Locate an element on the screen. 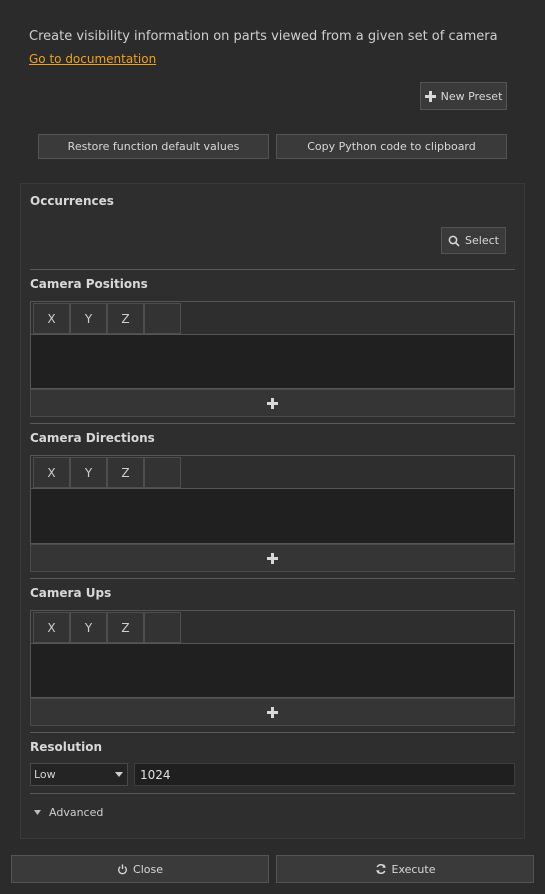 This screenshot has width=545, height=894. camera-ups-table: X Y Z is located at coordinates (272, 654).